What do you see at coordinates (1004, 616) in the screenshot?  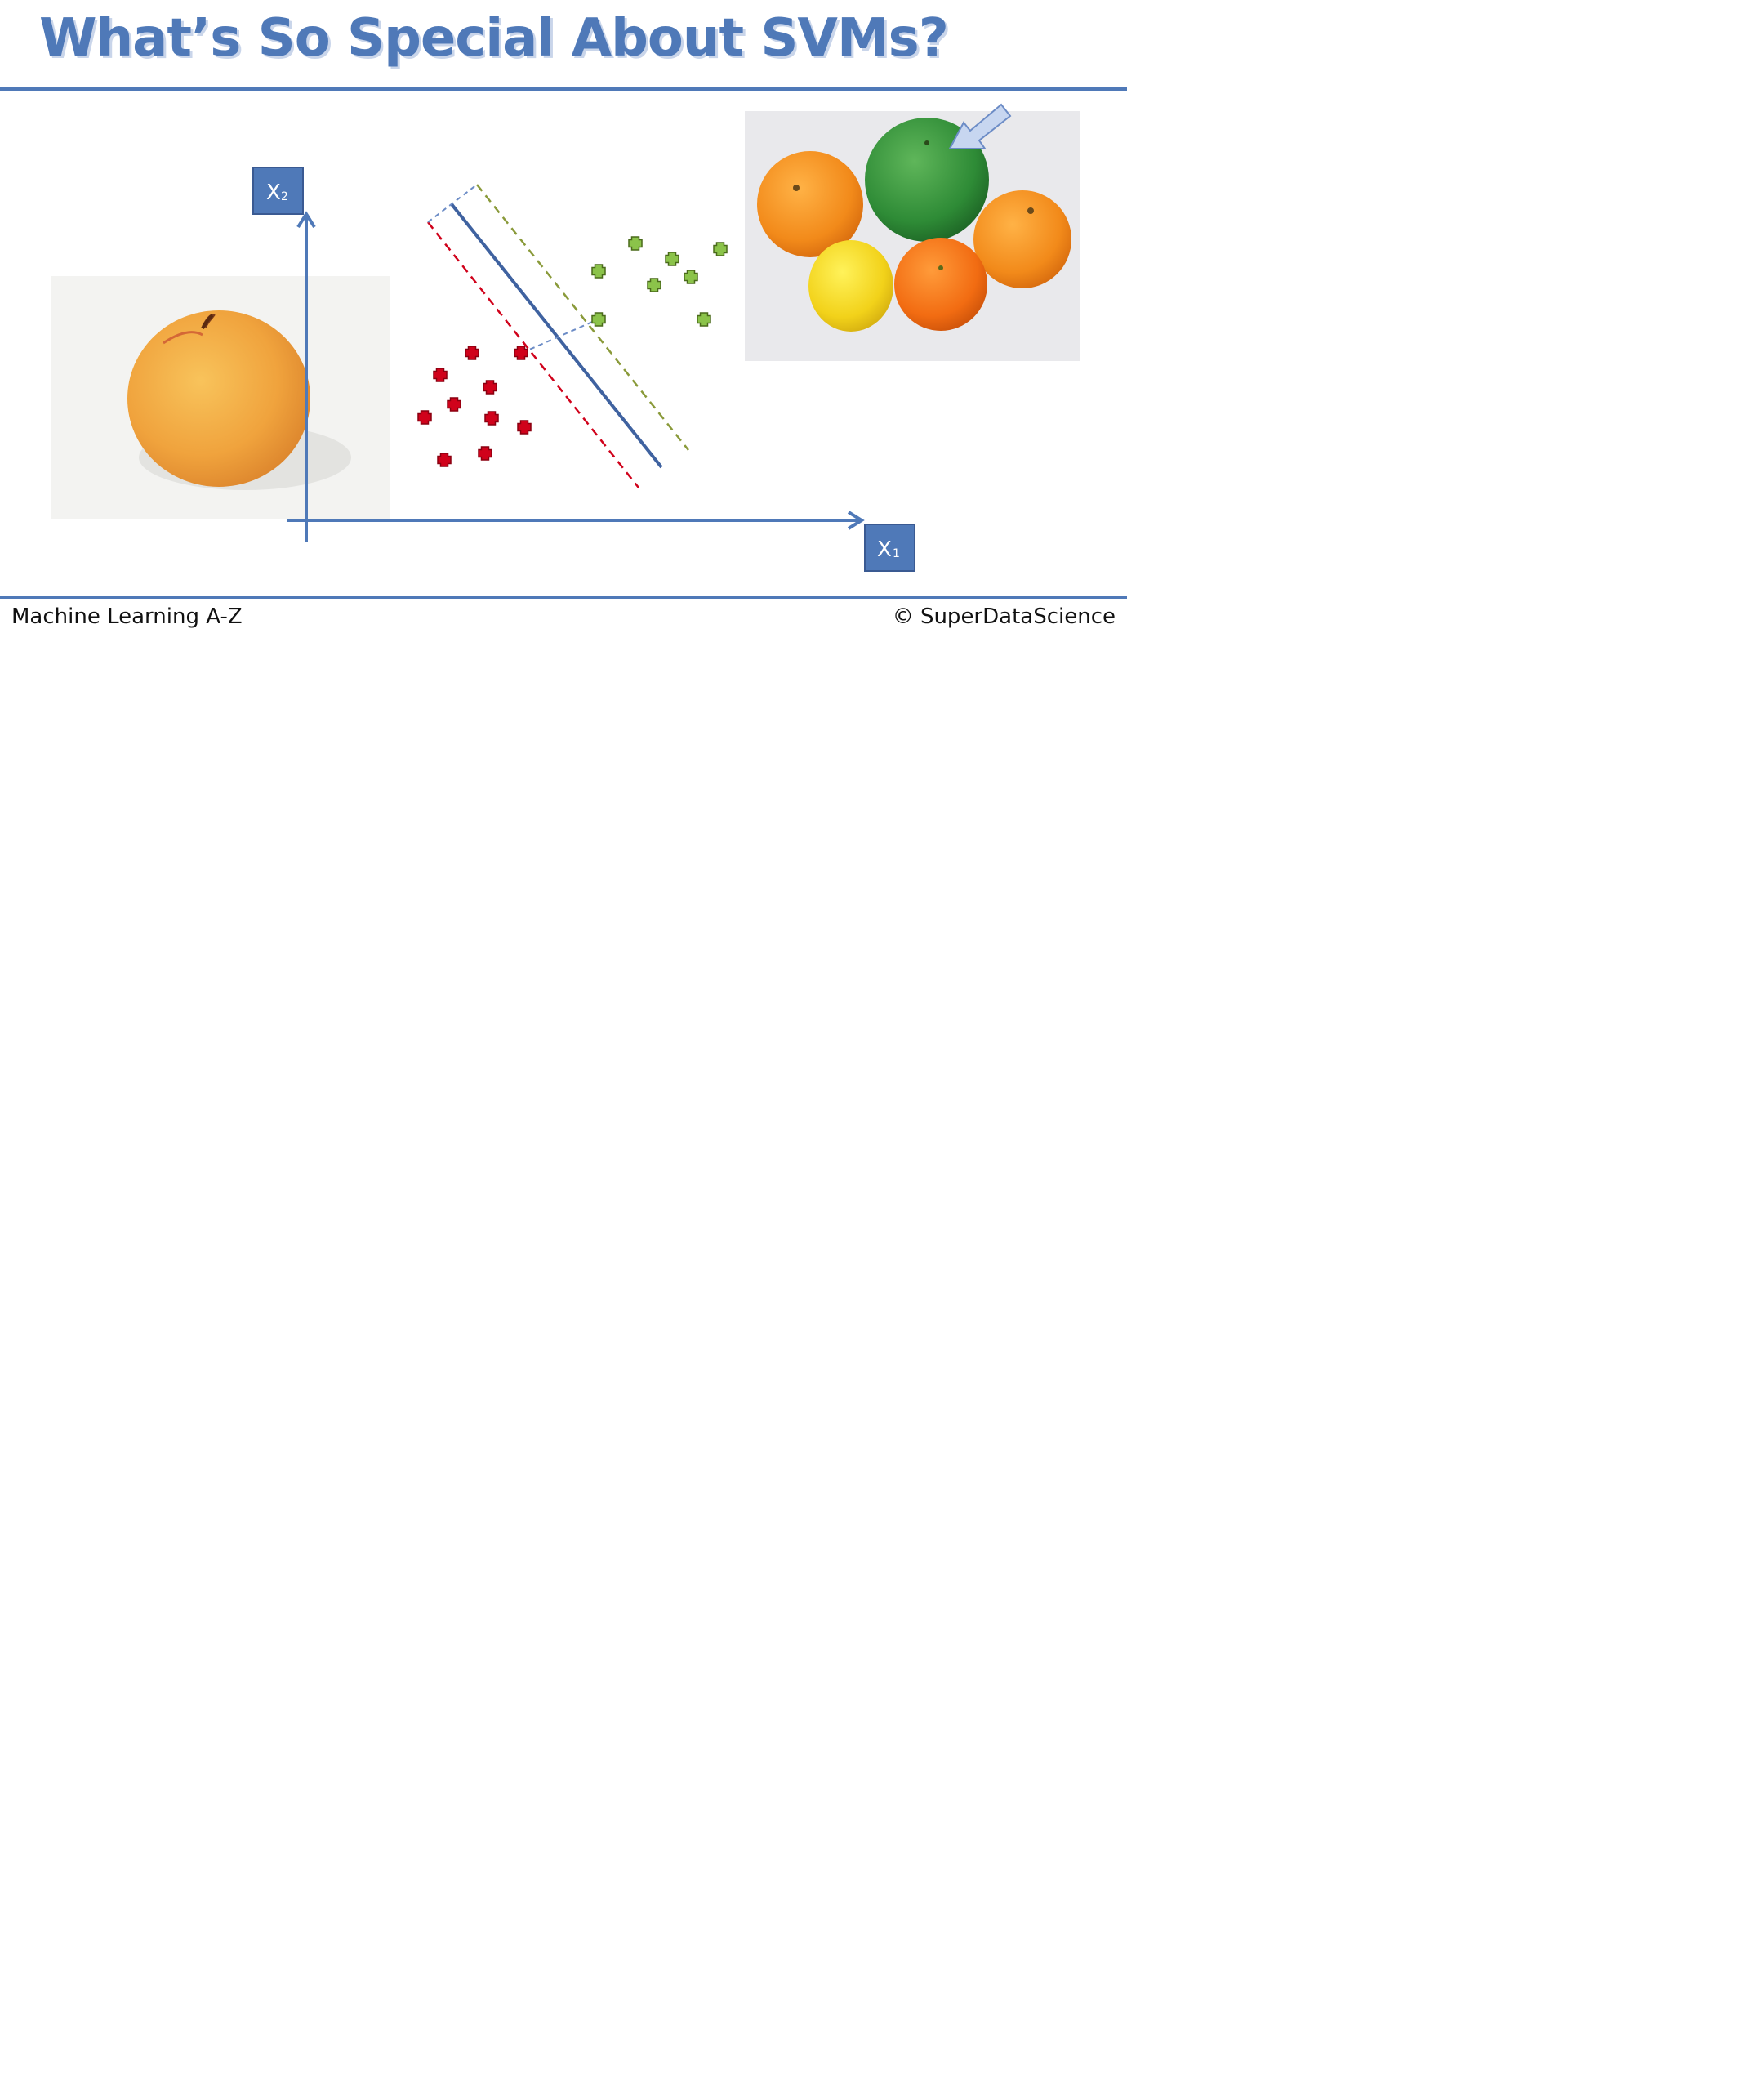 I see `footer-copyright: © SuperDataScience` at bounding box center [1004, 616].